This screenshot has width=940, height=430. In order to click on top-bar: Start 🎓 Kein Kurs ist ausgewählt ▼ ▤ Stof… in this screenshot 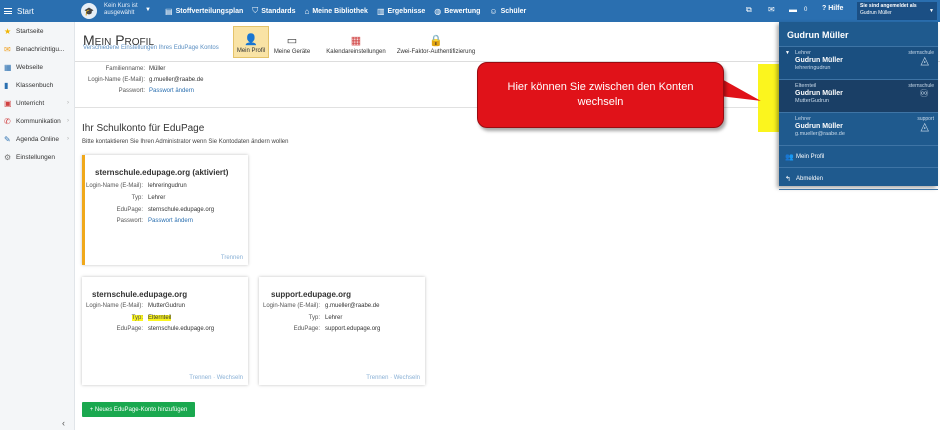, I will do `click(470, 11)`.